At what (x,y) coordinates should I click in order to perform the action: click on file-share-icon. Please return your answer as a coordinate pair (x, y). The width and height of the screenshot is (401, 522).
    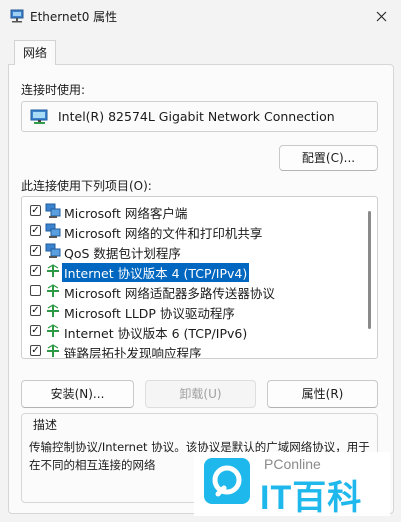
    Looking at the image, I should click on (53, 230).